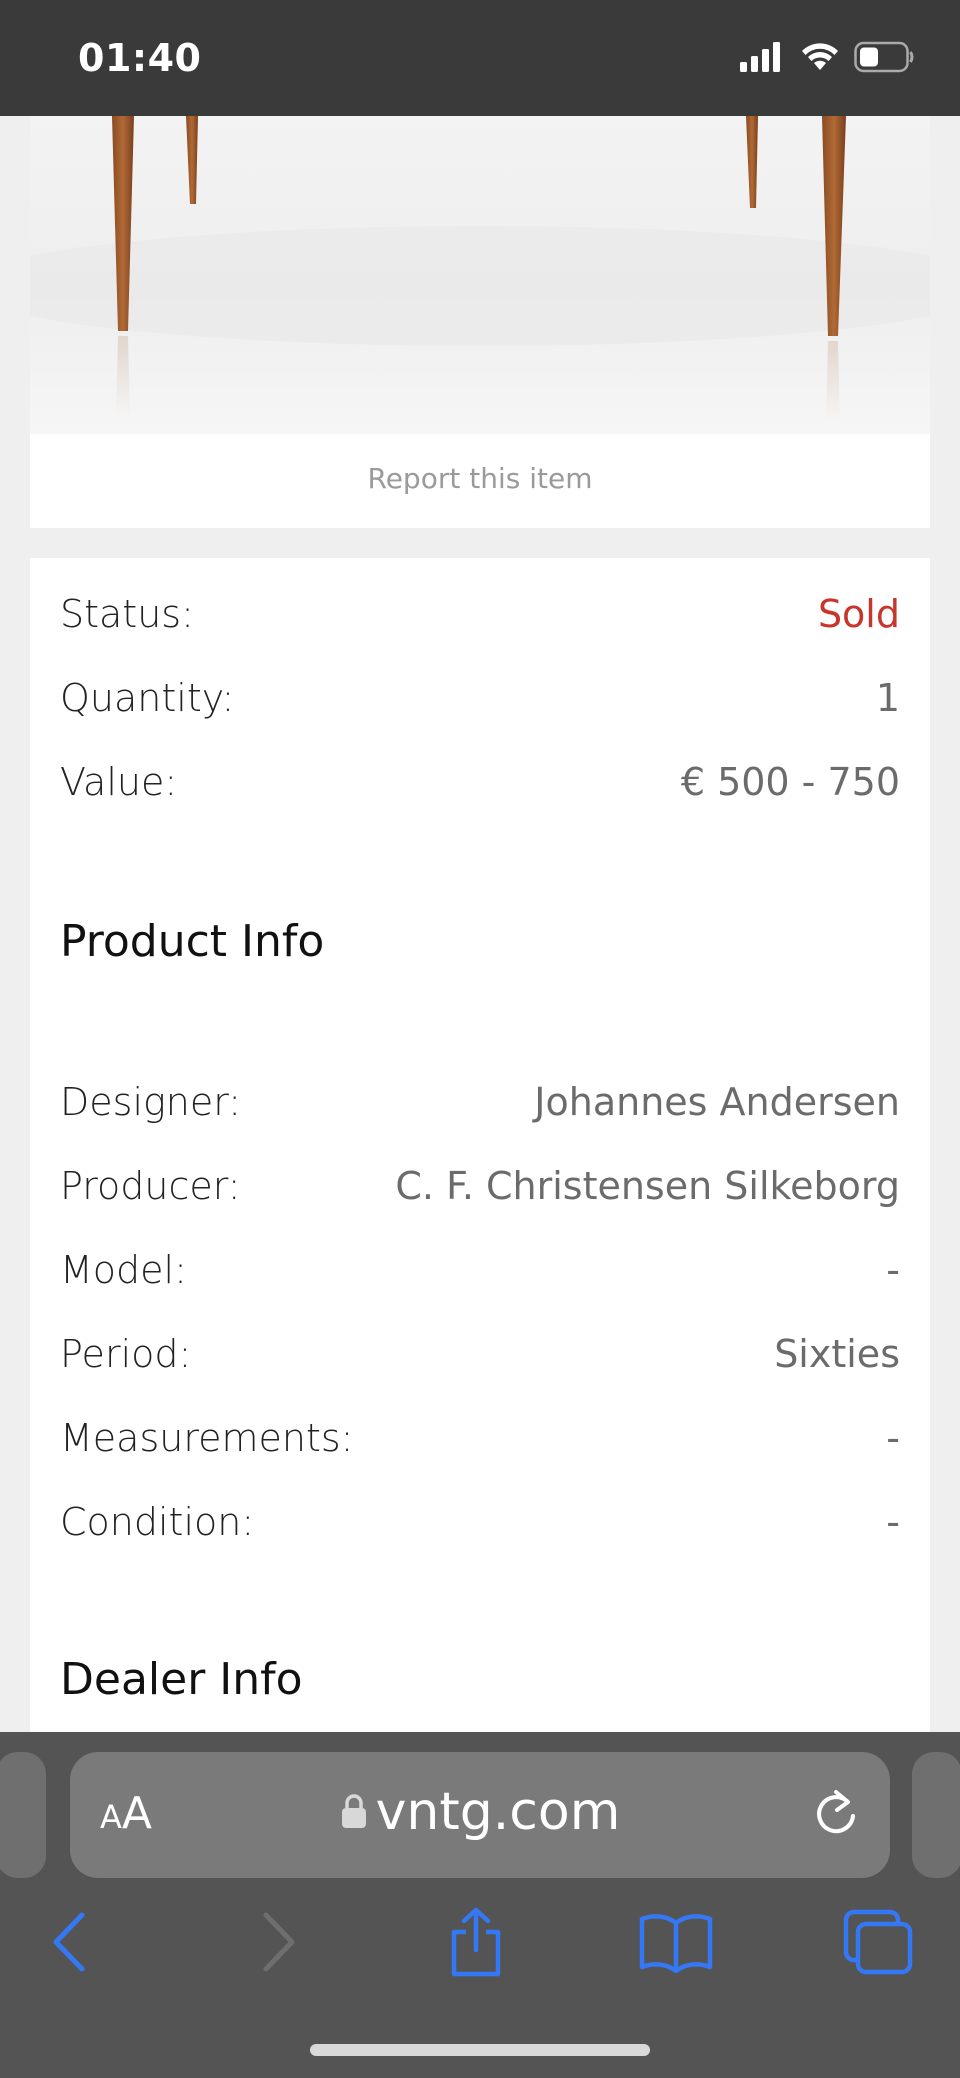  I want to click on tabs-icon, so click(878, 1944).